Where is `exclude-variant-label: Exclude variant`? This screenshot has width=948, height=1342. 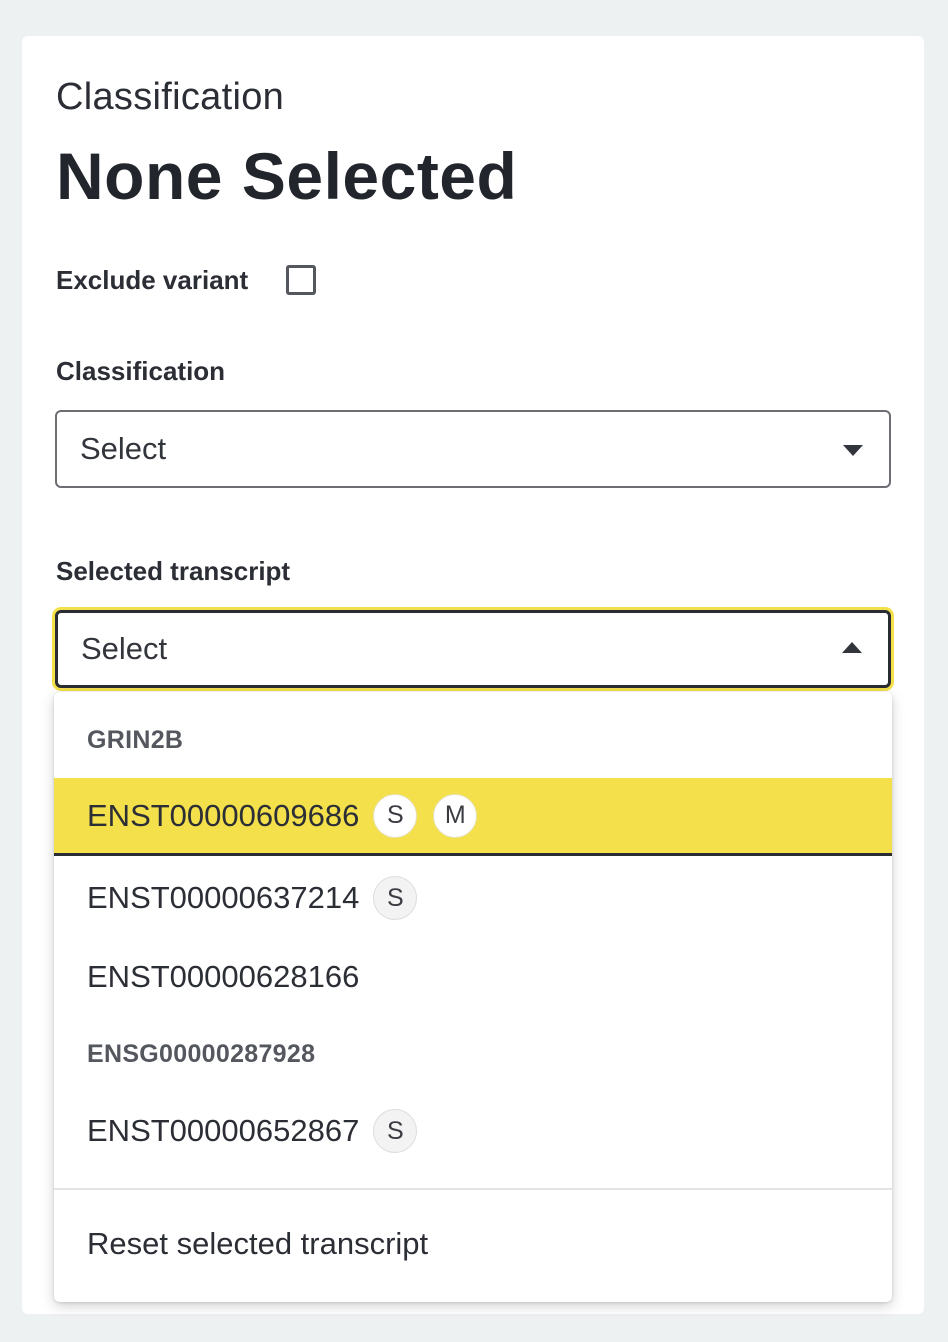
exclude-variant-label: Exclude variant is located at coordinates (152, 279).